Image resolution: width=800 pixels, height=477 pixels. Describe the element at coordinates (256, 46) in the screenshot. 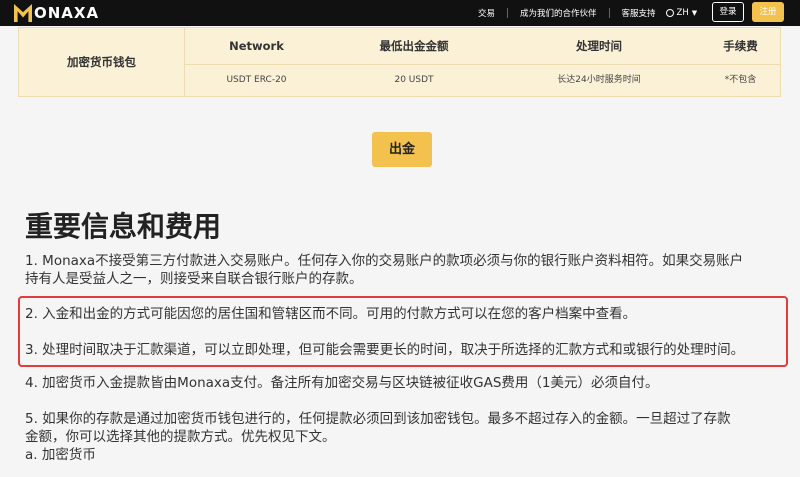

I see `column-header-network: Network` at that location.